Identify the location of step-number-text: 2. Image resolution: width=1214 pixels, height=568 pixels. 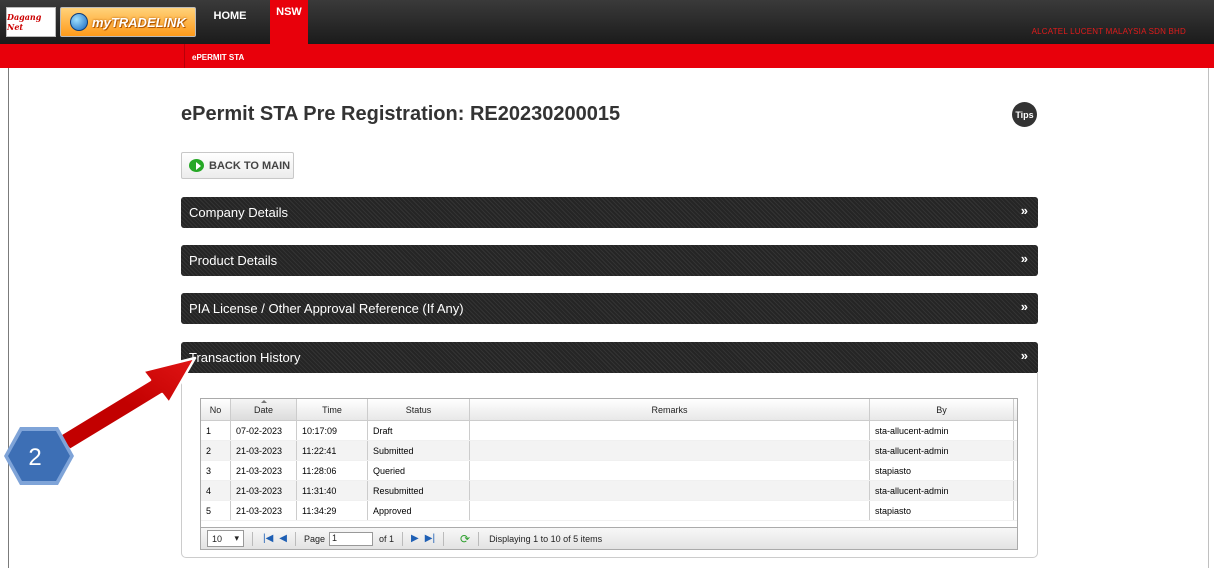
(34, 457).